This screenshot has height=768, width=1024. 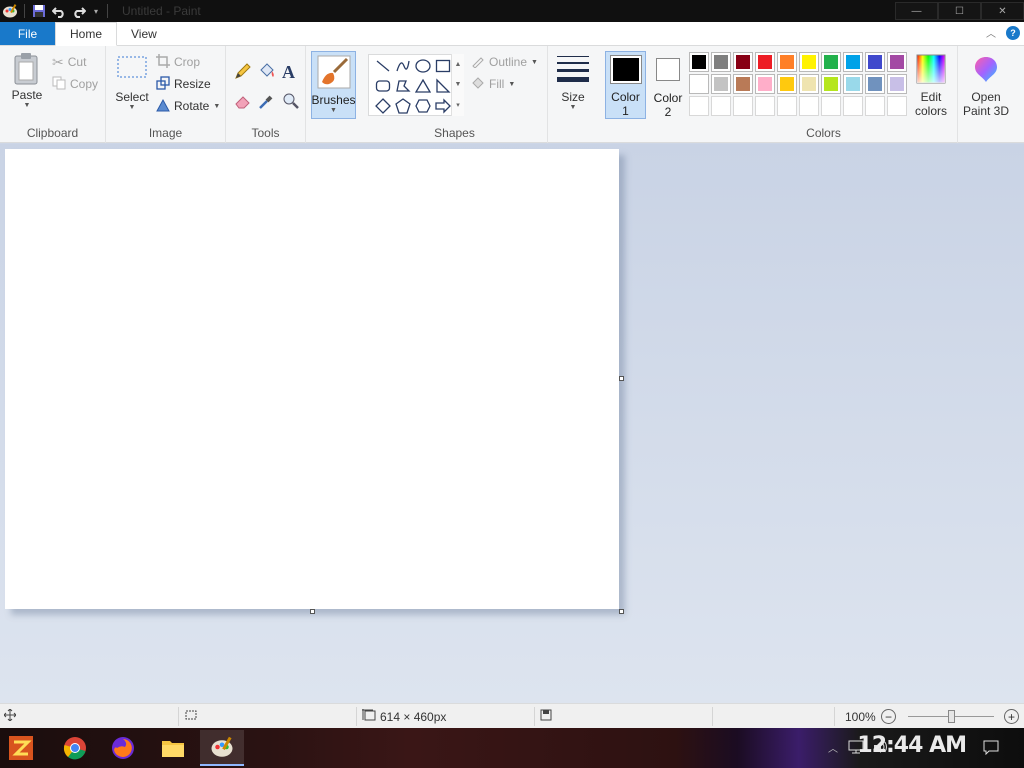 I want to click on fill-dropdown-arrow: ▼, so click(x=511, y=84).